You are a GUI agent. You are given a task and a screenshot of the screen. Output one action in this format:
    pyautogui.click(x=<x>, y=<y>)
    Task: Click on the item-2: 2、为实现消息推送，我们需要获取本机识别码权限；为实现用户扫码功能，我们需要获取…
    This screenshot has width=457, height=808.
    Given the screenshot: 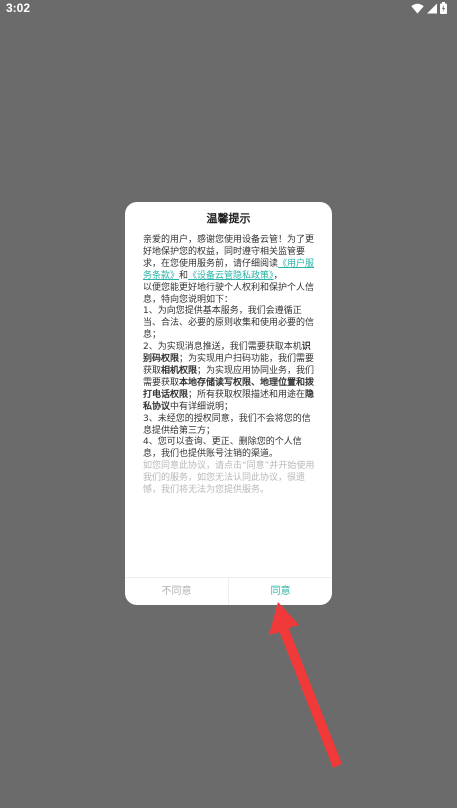 What is the action you would take?
    pyautogui.click(x=230, y=377)
    